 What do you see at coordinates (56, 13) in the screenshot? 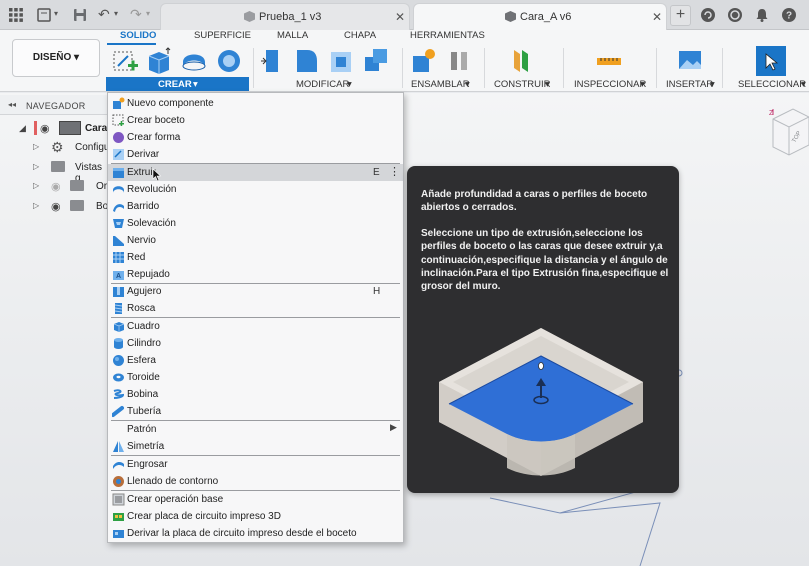
I see `file-menu-chevron-icon: ▾` at bounding box center [56, 13].